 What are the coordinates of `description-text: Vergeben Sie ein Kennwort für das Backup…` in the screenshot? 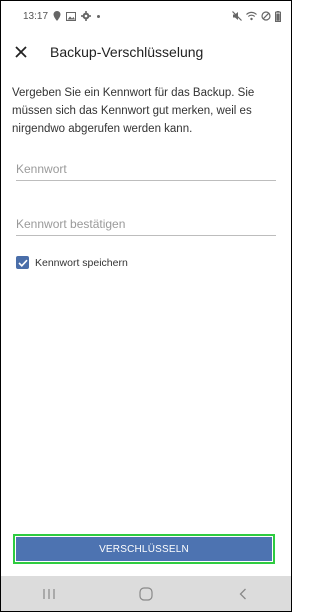 It's located at (133, 111).